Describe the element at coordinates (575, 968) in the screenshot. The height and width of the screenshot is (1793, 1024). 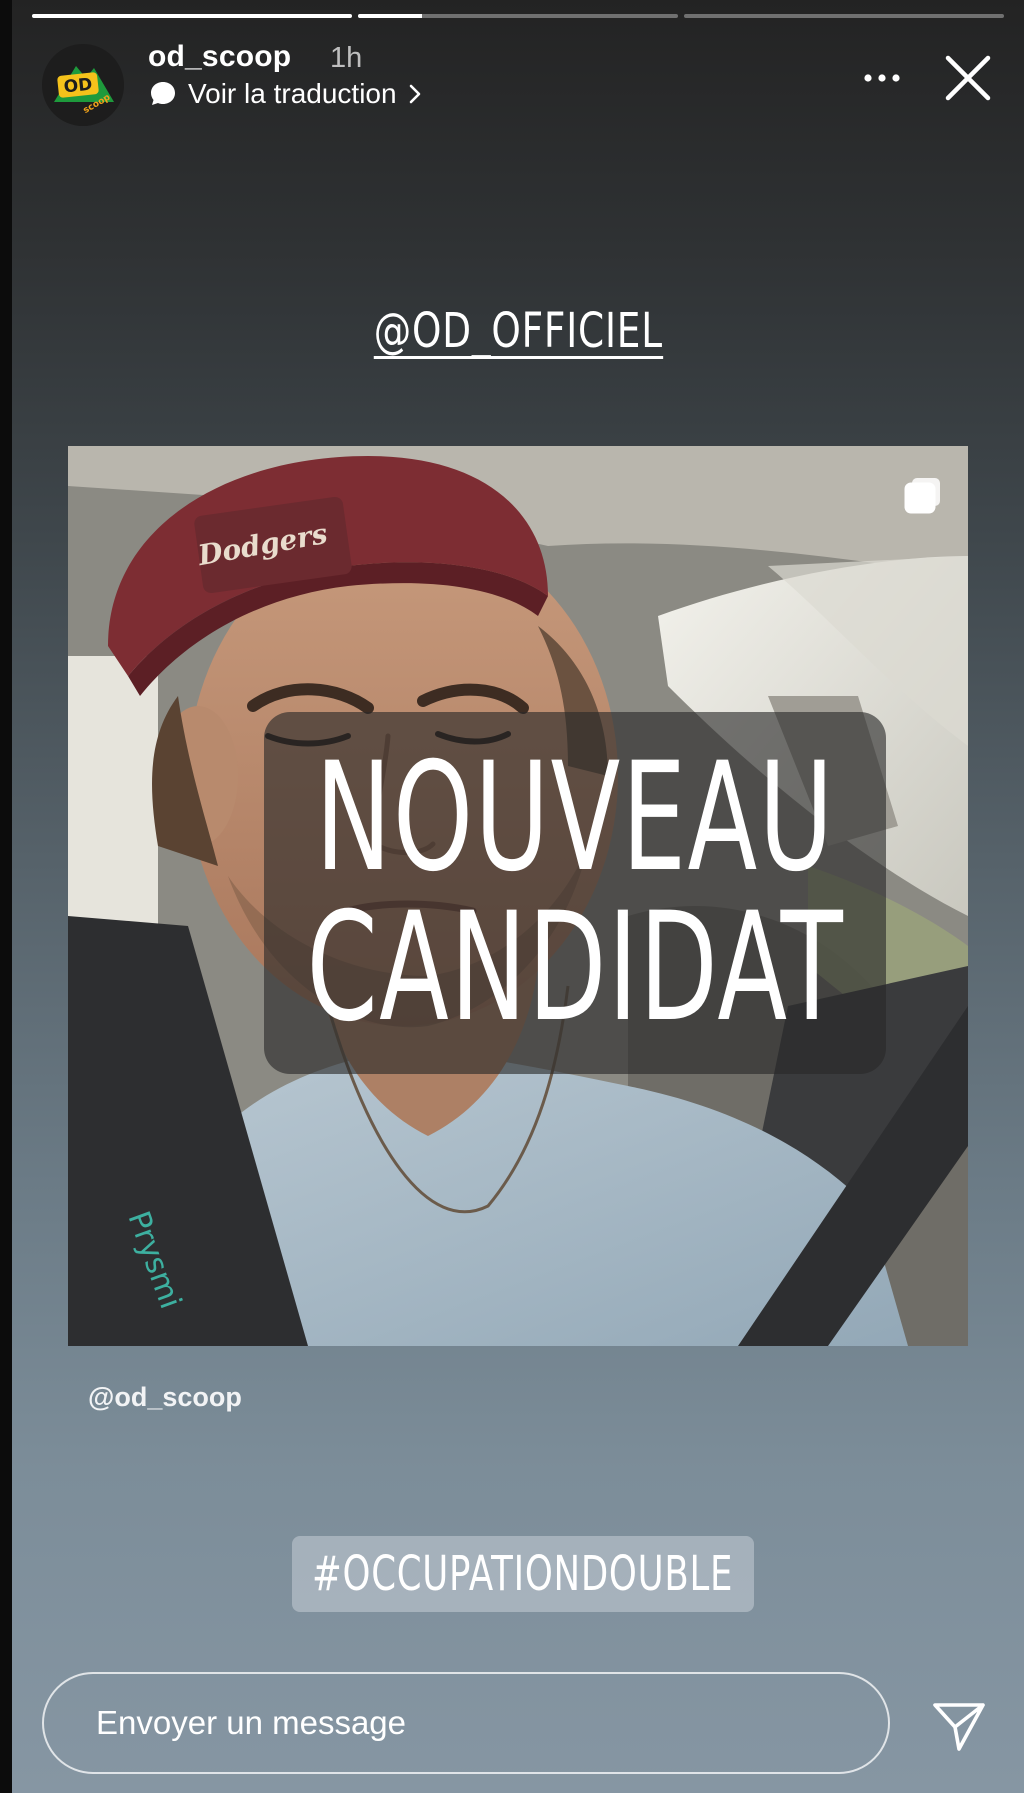
I see `caption-line-2: CANDIDAT` at that location.